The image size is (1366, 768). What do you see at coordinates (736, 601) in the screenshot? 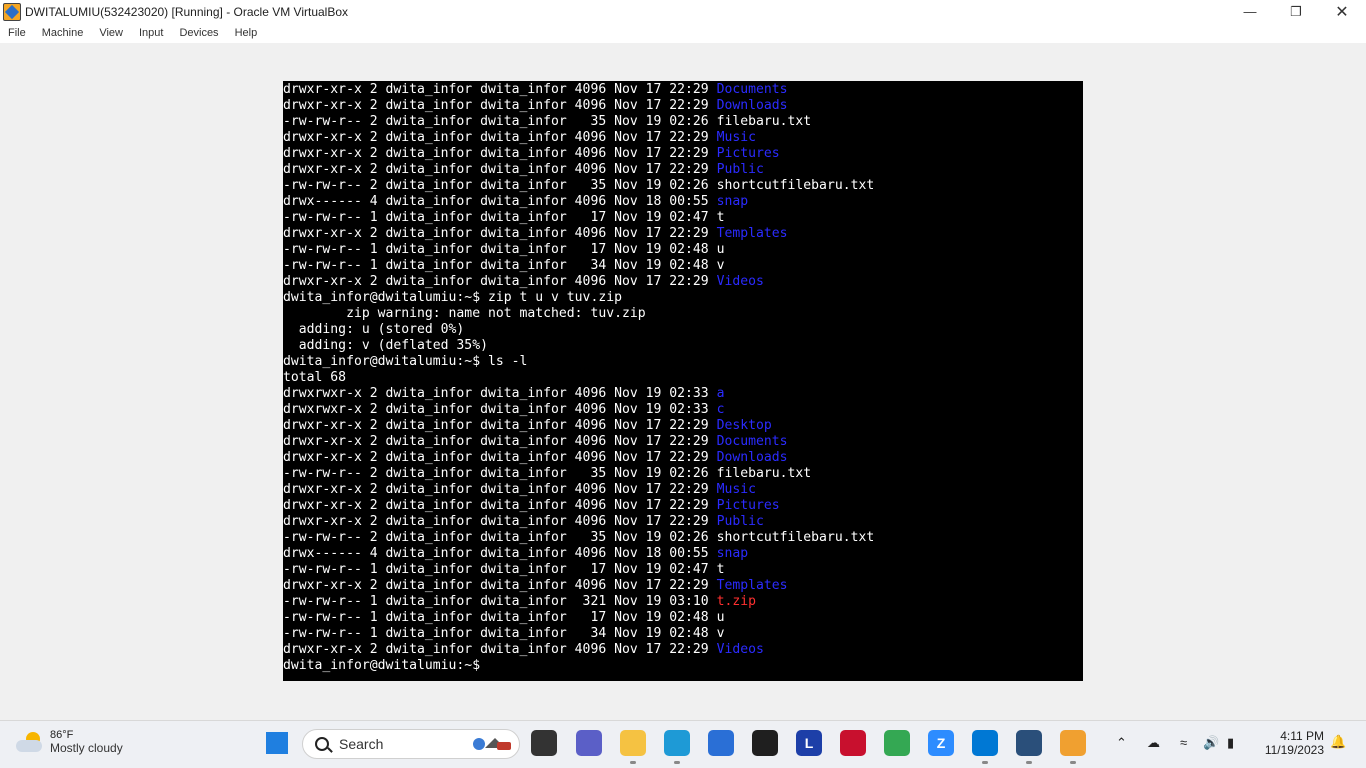
I see `terminal-filename: t.zip` at bounding box center [736, 601].